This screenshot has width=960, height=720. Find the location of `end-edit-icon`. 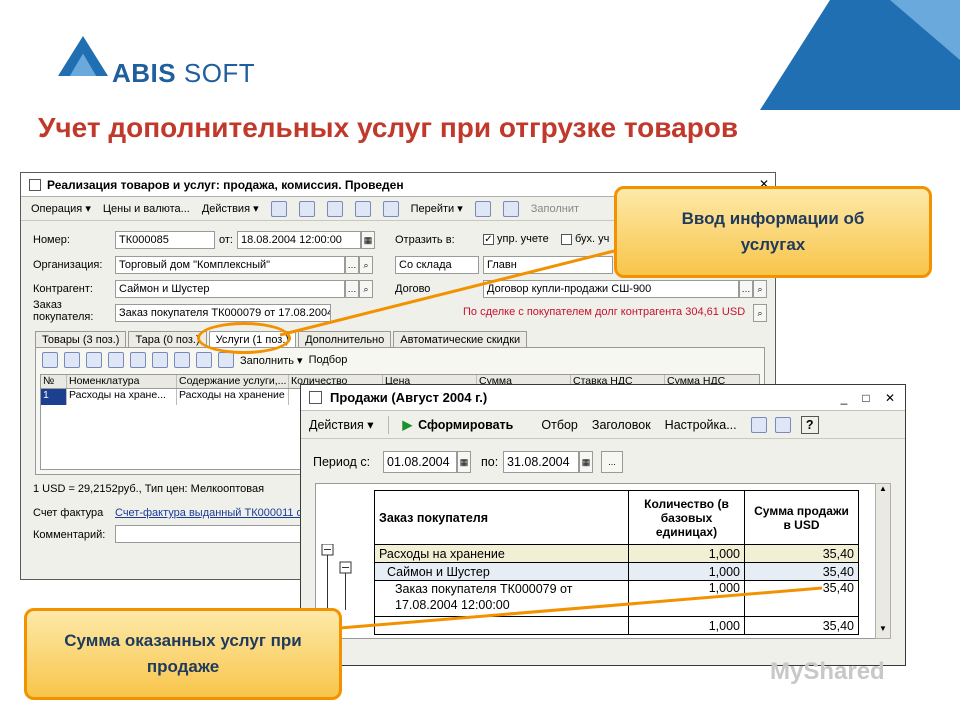

end-edit-icon is located at coordinates (138, 360).